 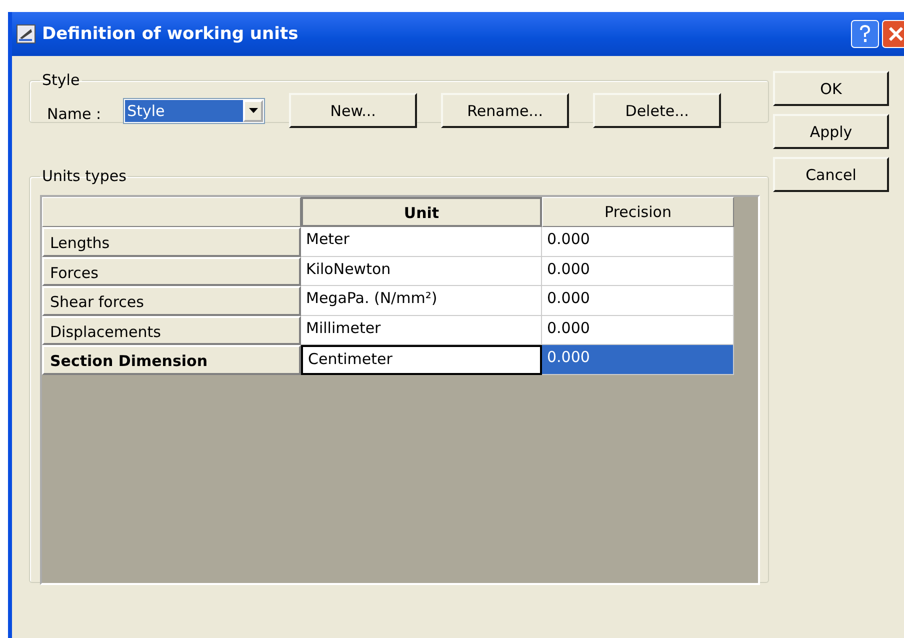 I want to click on group-title: Style, so click(x=61, y=80).